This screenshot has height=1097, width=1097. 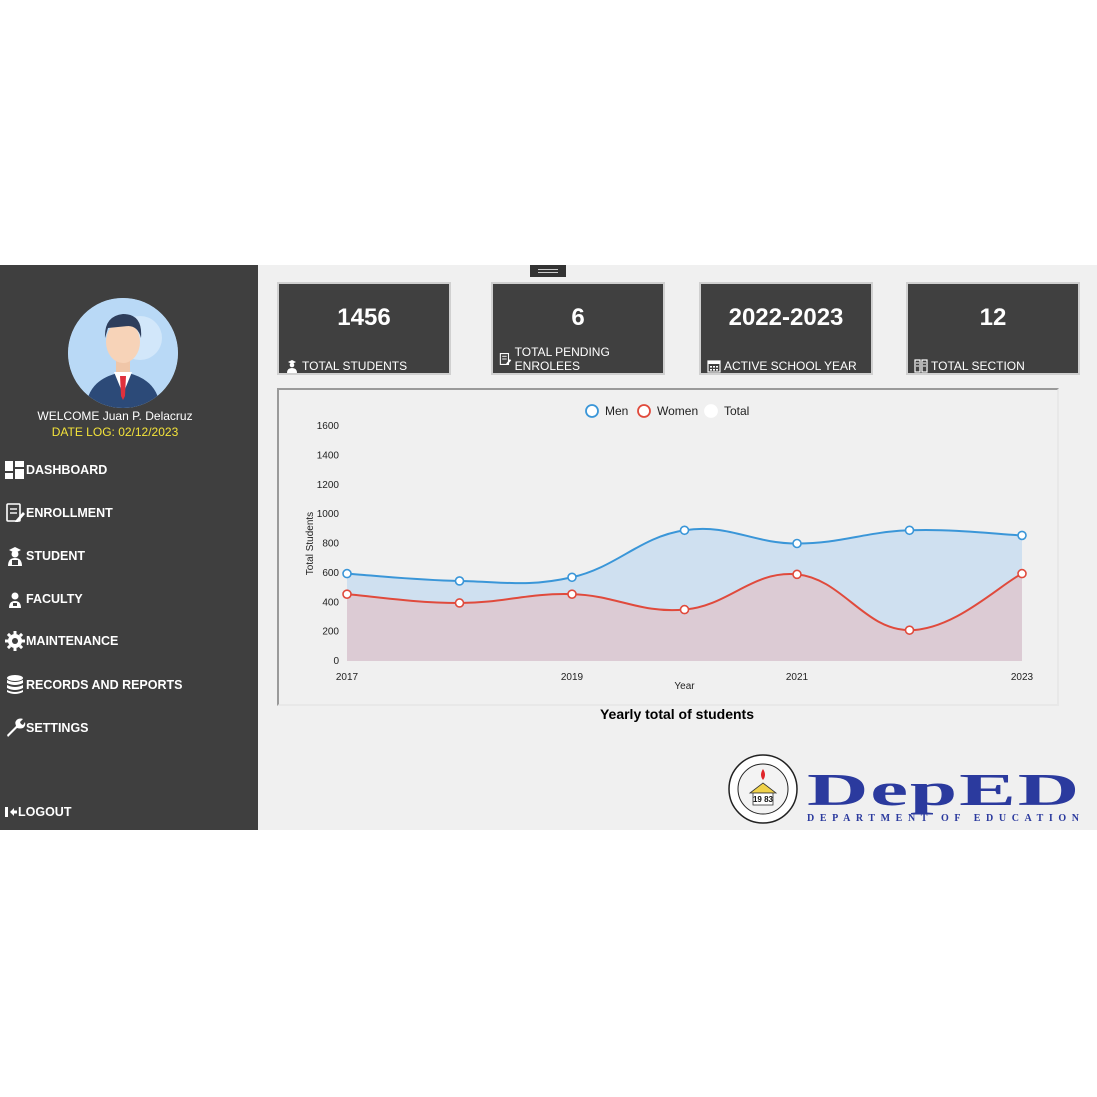 I want to click on nav-dashboard-label: DASHBOARD, so click(x=67, y=470).